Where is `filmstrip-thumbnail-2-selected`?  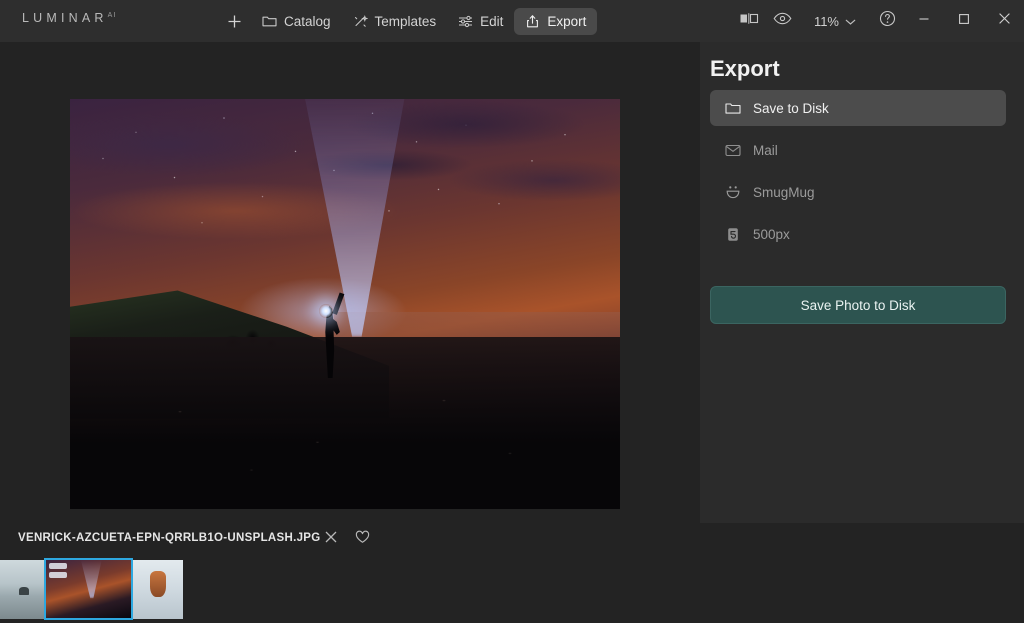 filmstrip-thumbnail-2-selected is located at coordinates (88, 589).